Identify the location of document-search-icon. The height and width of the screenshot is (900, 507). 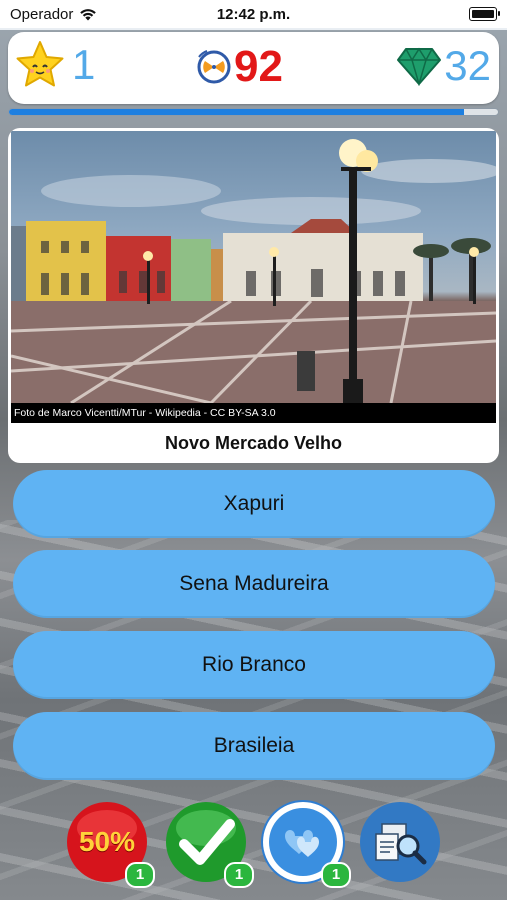
(400, 842).